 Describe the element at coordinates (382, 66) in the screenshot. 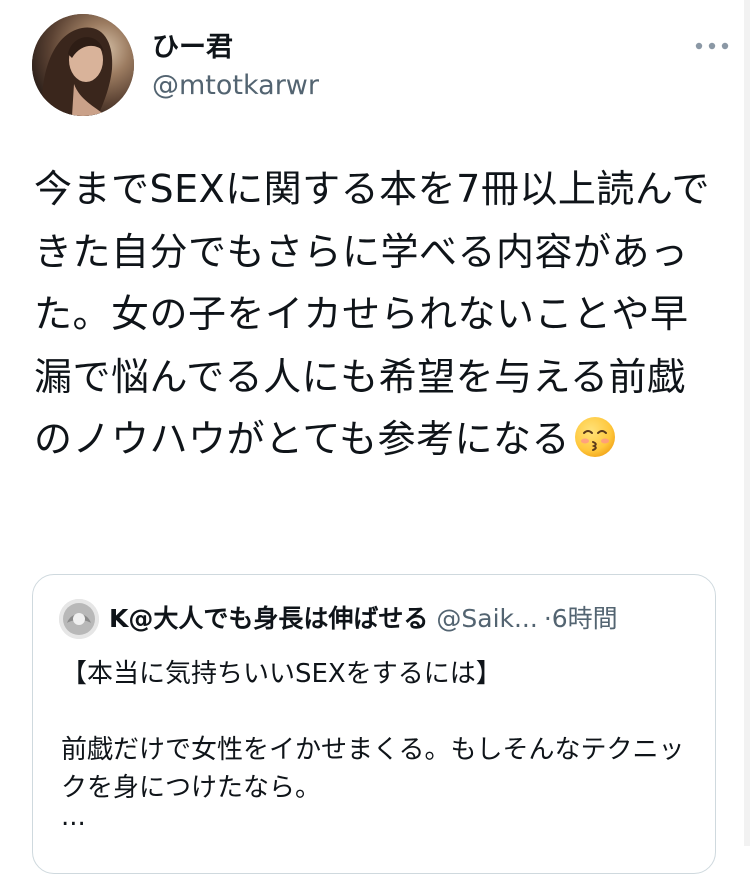

I see `tweet-header: ひー君 @mtotkarwr` at that location.